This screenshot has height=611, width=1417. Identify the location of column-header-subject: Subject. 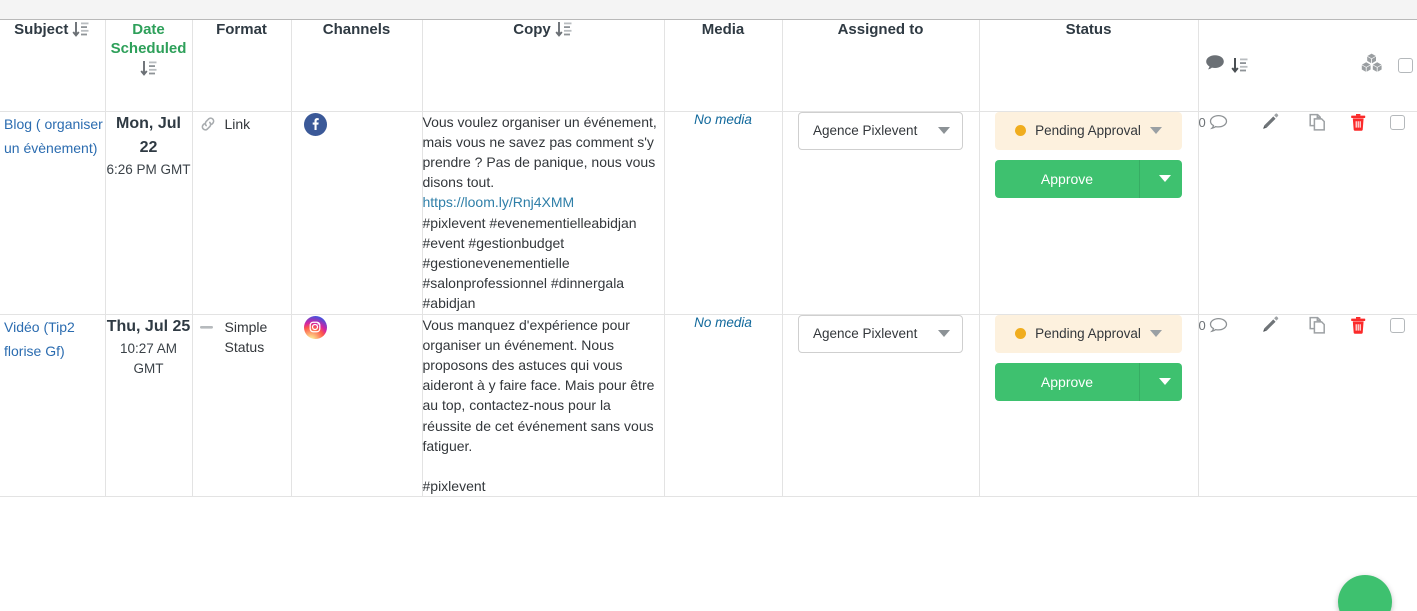
(53, 66).